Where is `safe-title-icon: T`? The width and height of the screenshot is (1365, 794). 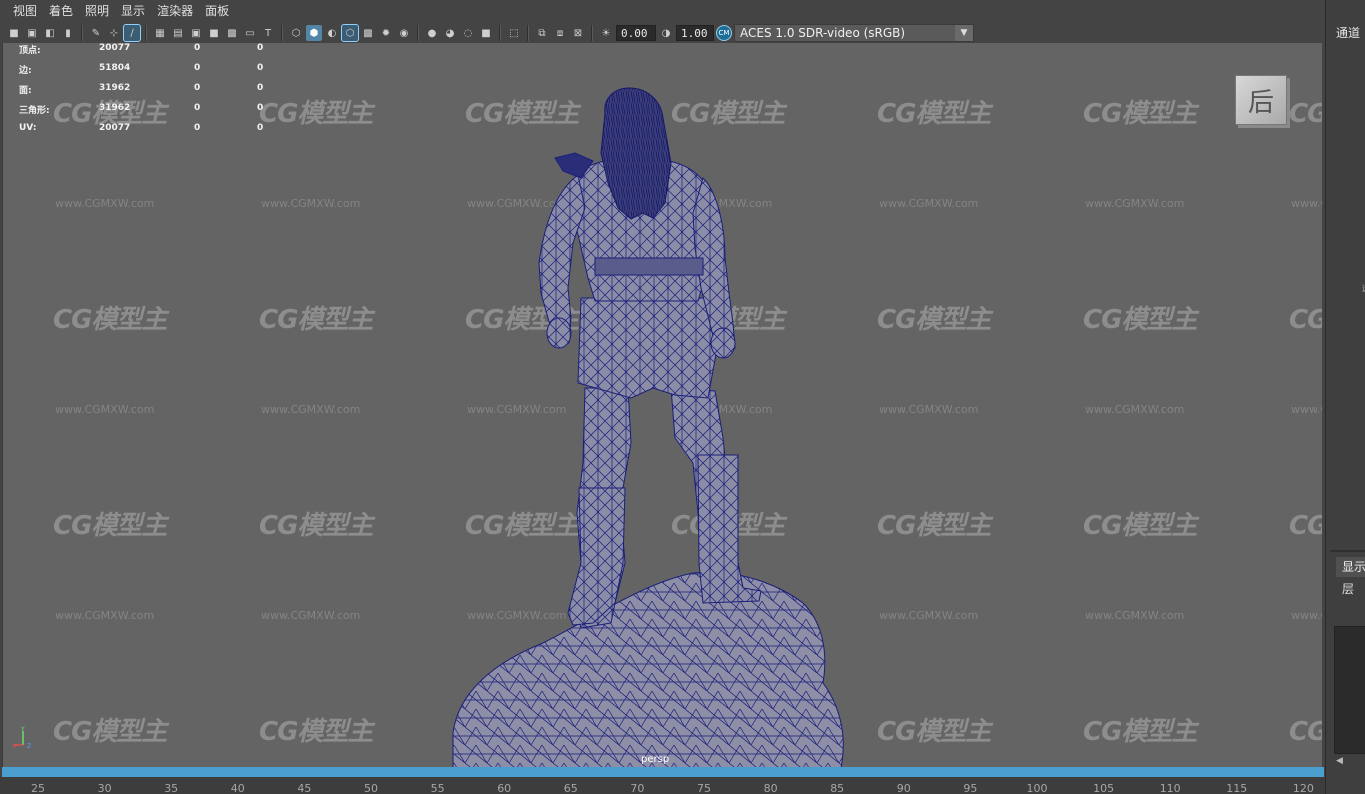 safe-title-icon: T is located at coordinates (268, 33).